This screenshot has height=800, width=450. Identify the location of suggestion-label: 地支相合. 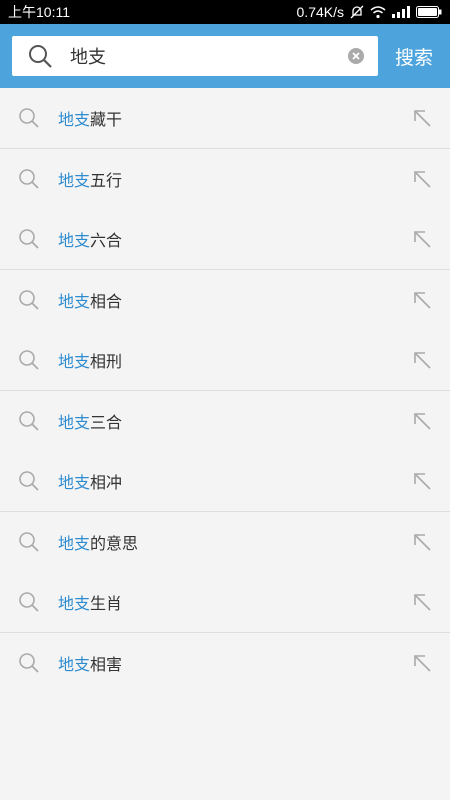
(226, 300).